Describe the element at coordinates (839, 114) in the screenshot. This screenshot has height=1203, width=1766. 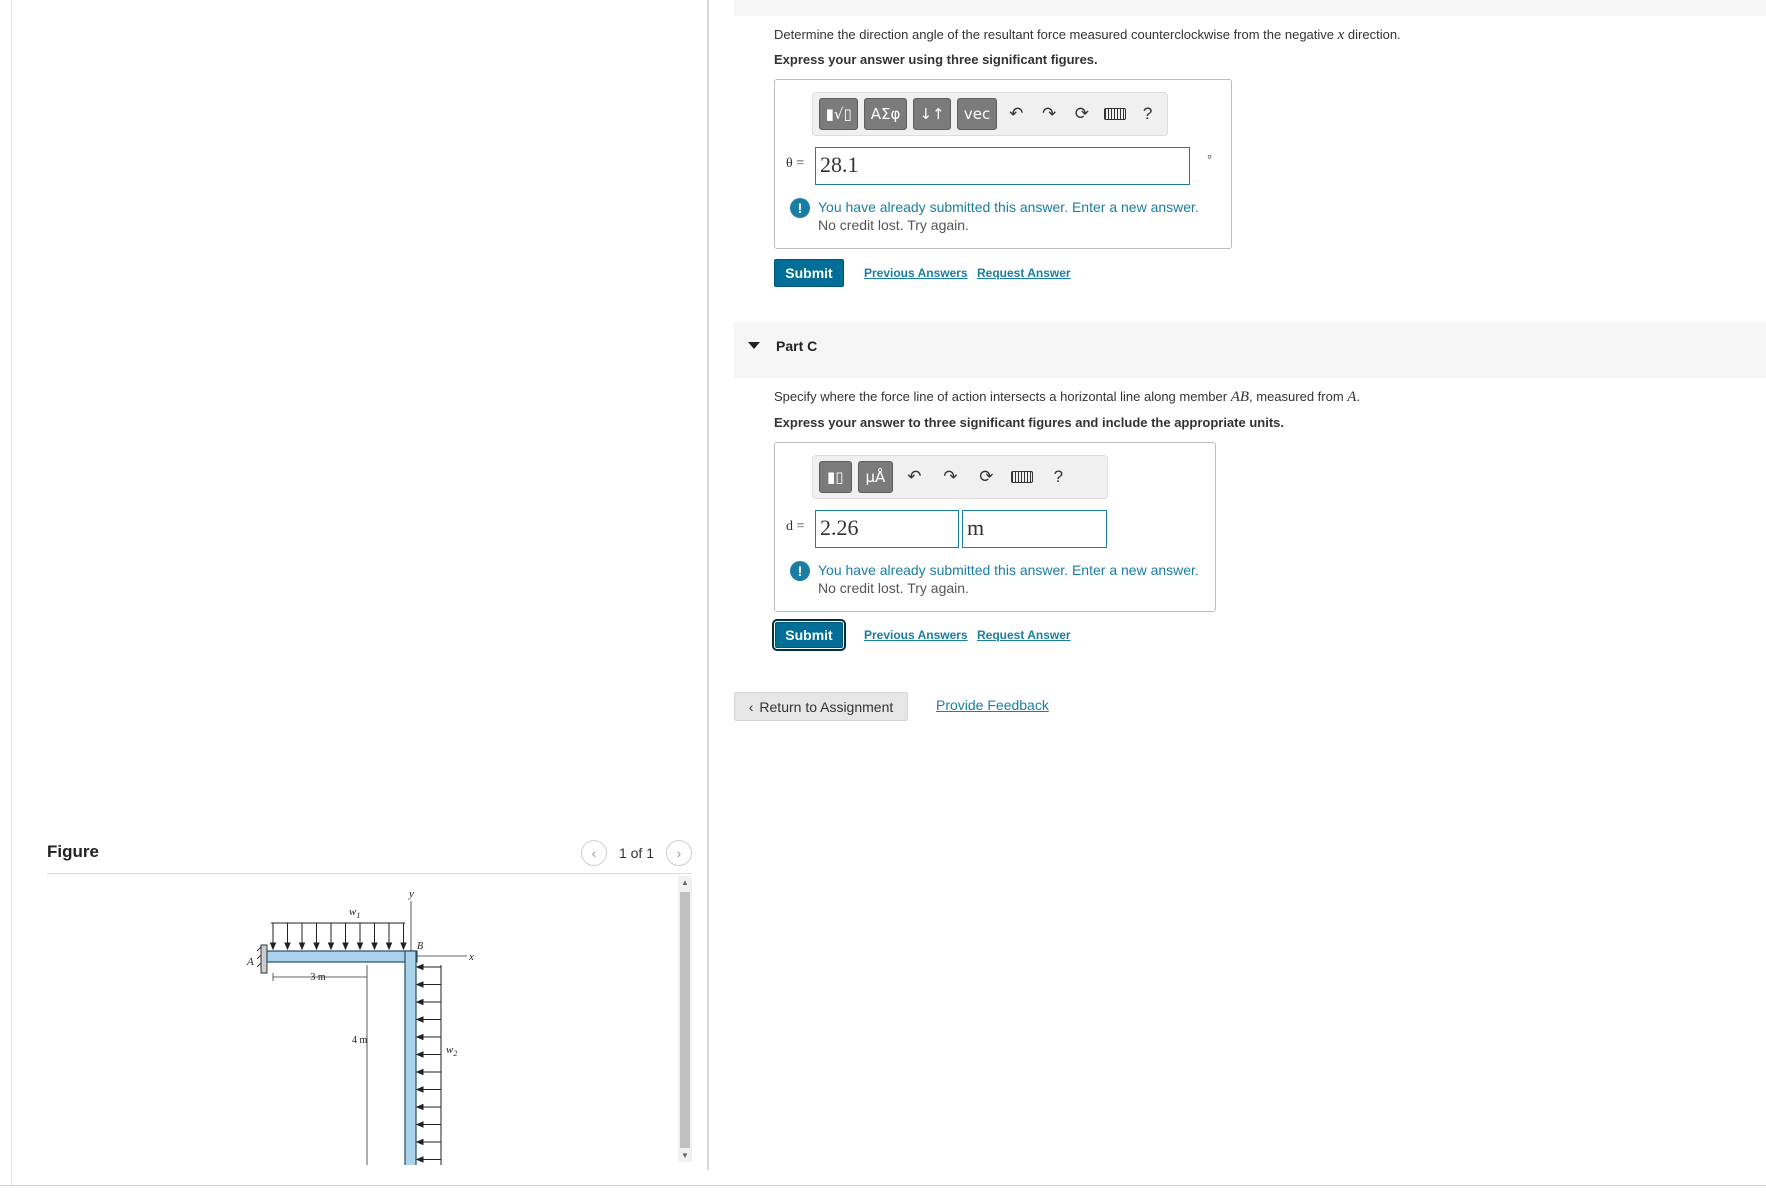
I see `templates-button: ▮√▯` at that location.